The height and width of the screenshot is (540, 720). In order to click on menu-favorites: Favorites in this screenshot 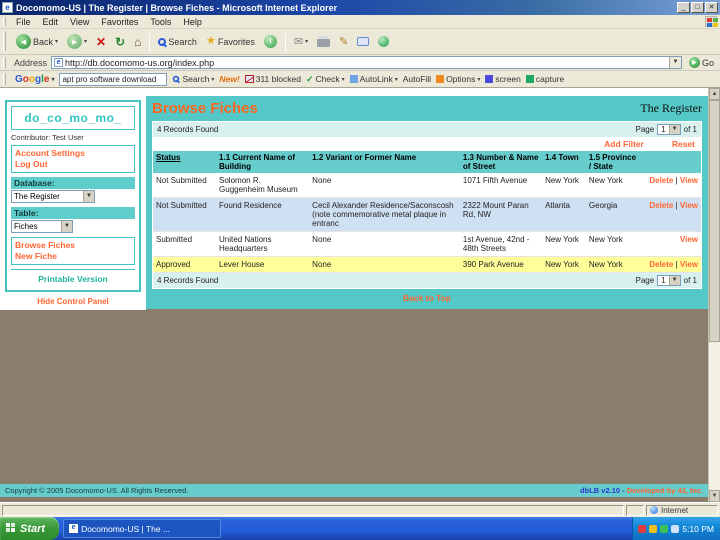, I will do `click(119, 22)`.